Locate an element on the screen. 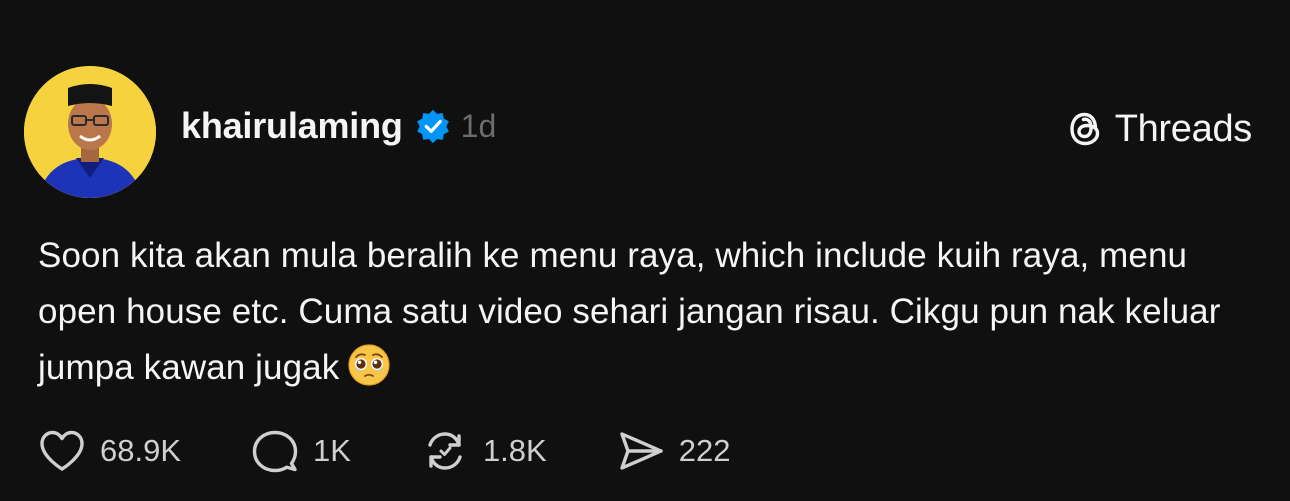 The image size is (1290, 501). brand-label: Threads is located at coordinates (1183, 128).